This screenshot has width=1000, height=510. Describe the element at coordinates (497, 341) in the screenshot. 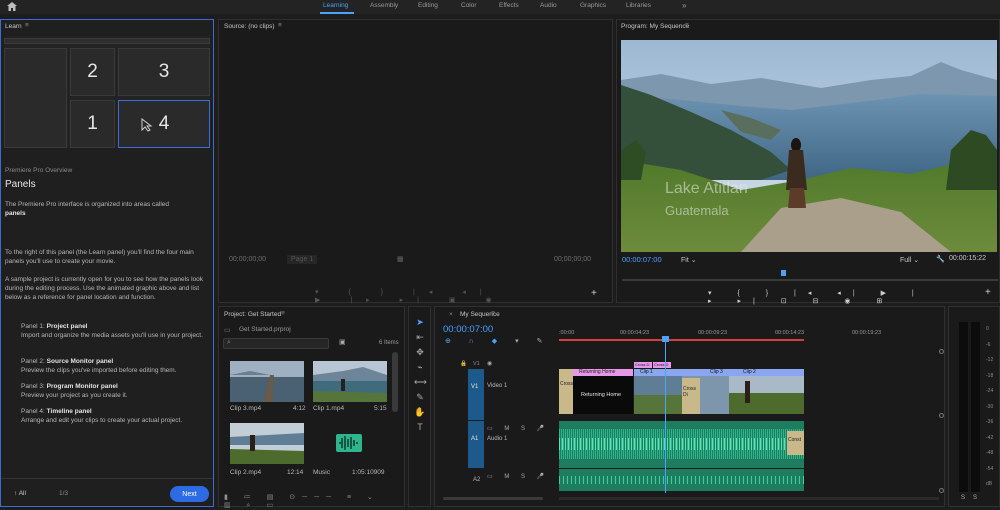

I see `timeline-tool-icons: ⊕ ∩ ◆ ▾ ✎` at that location.